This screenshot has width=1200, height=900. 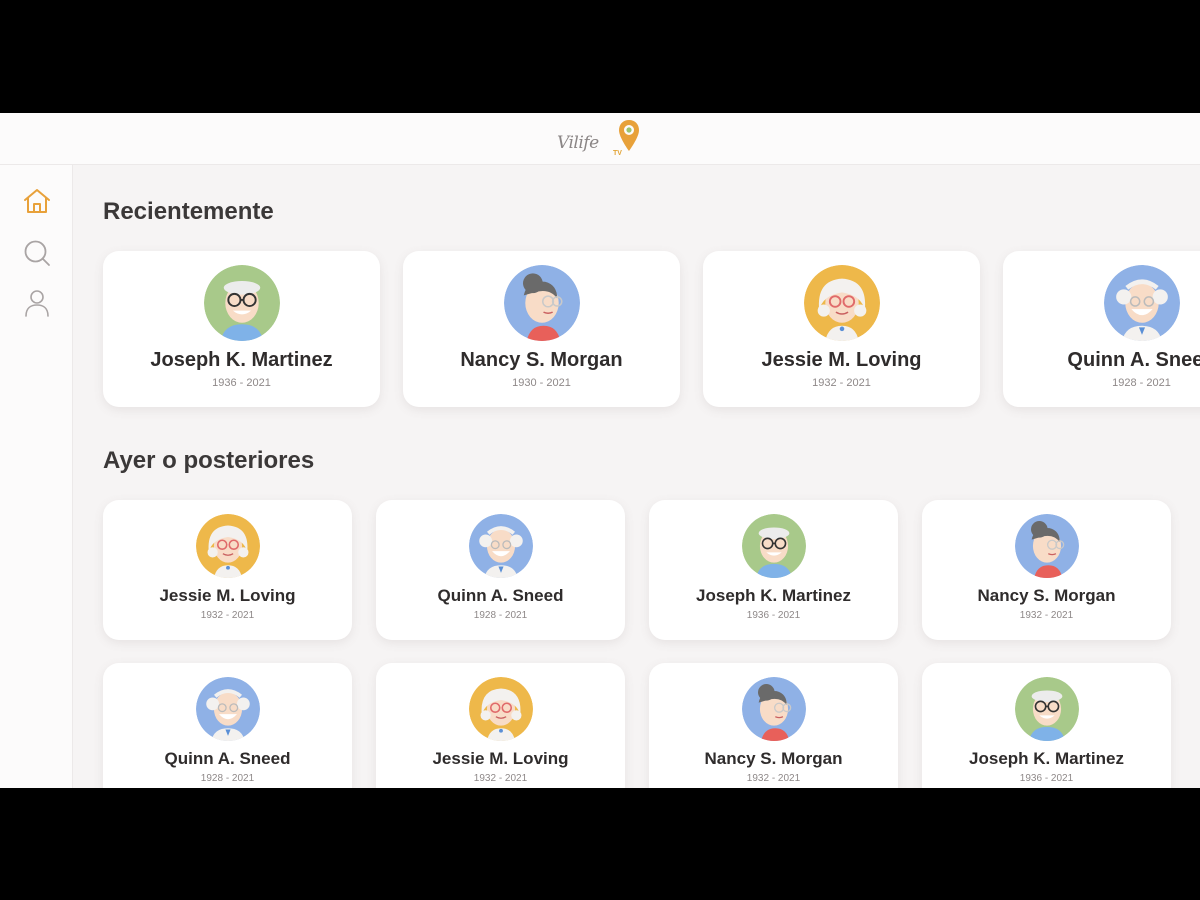 I want to click on nav-profile, so click(x=37, y=303).